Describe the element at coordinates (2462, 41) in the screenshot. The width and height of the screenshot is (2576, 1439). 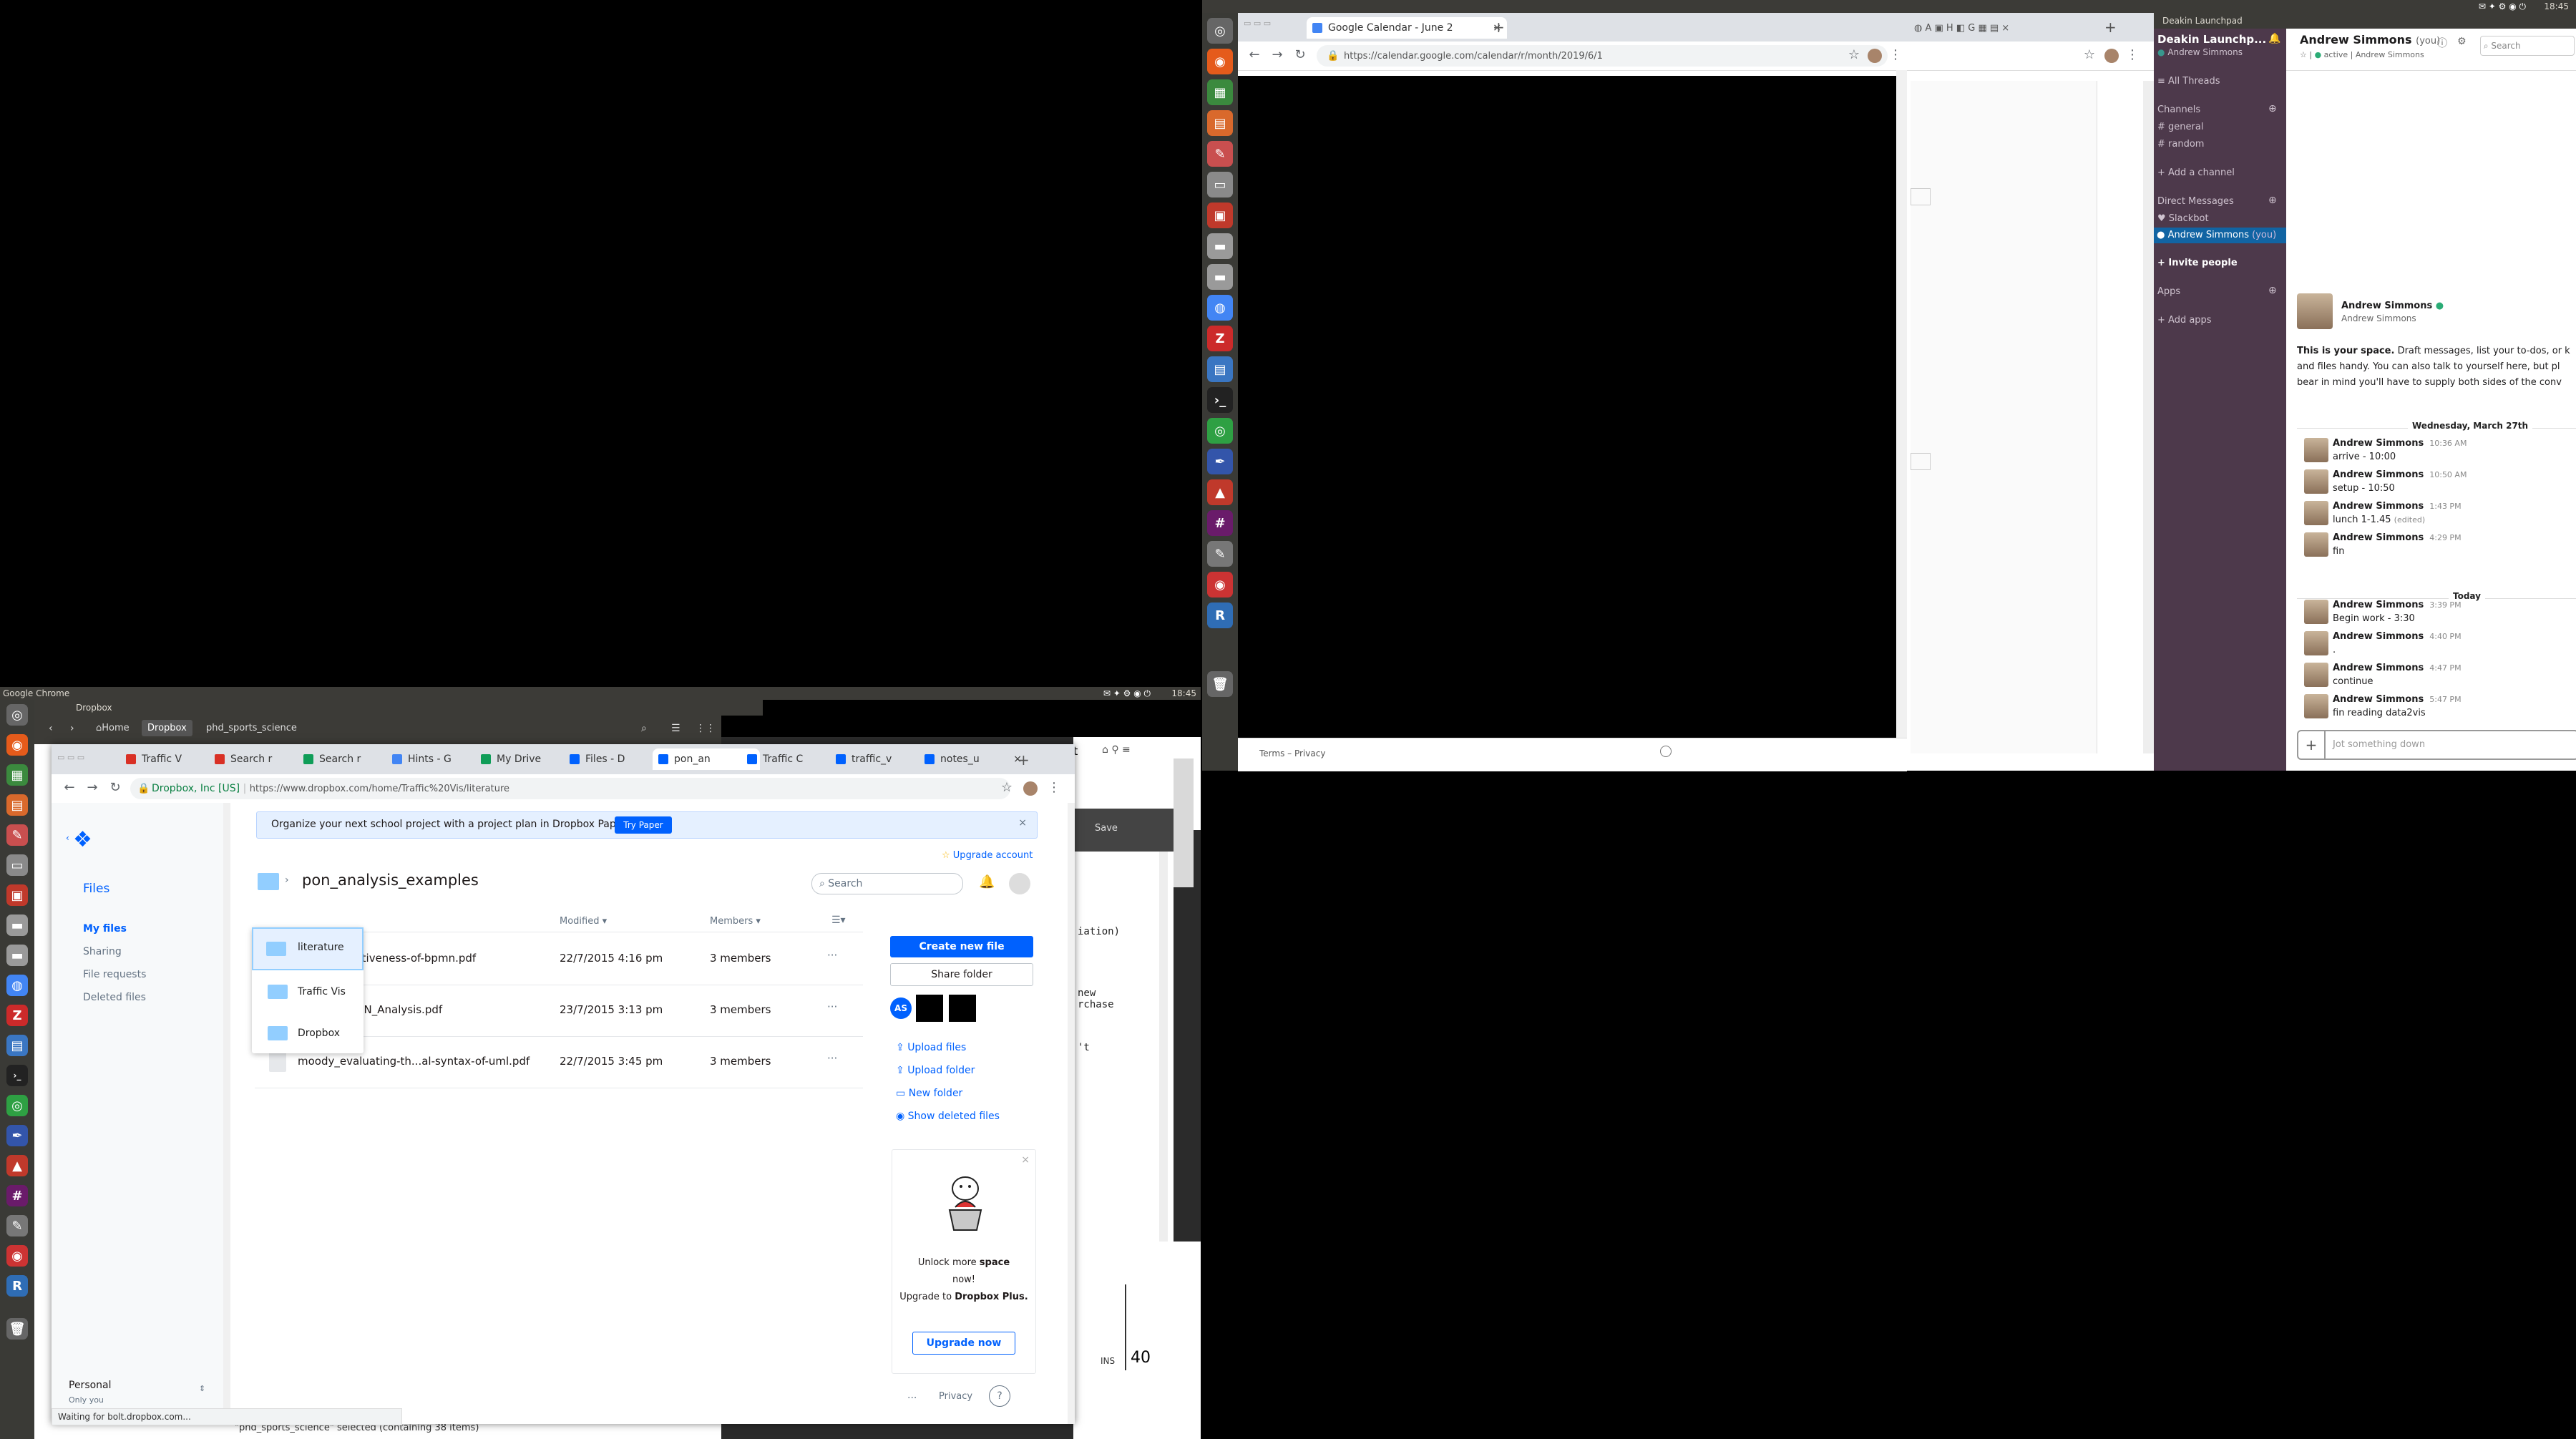
I see `settings-gear-icon: ⚙` at that location.